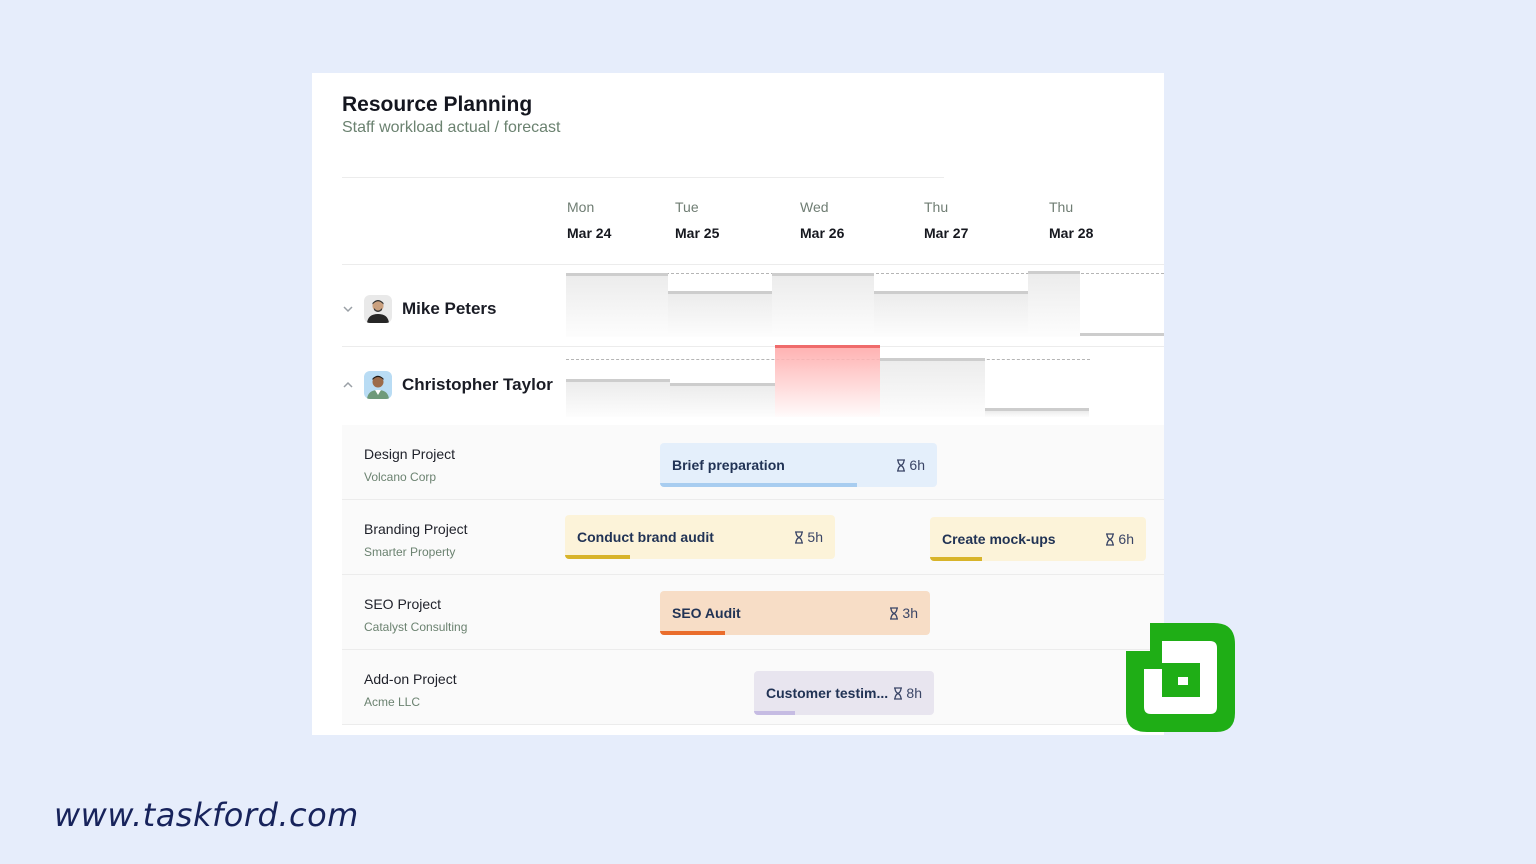 This screenshot has height=864, width=1536. I want to click on day-of-week: Wed, so click(814, 207).